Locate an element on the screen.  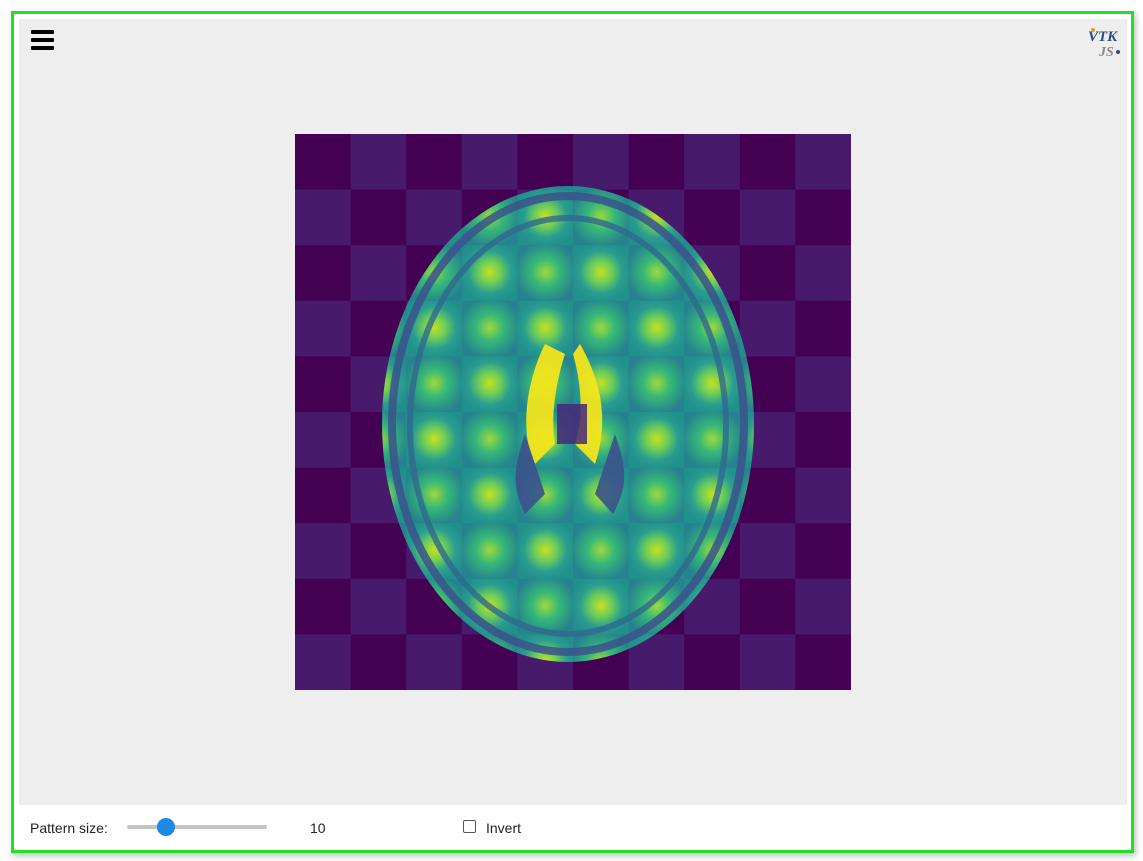
pattern-size-slider is located at coordinates (197, 827).